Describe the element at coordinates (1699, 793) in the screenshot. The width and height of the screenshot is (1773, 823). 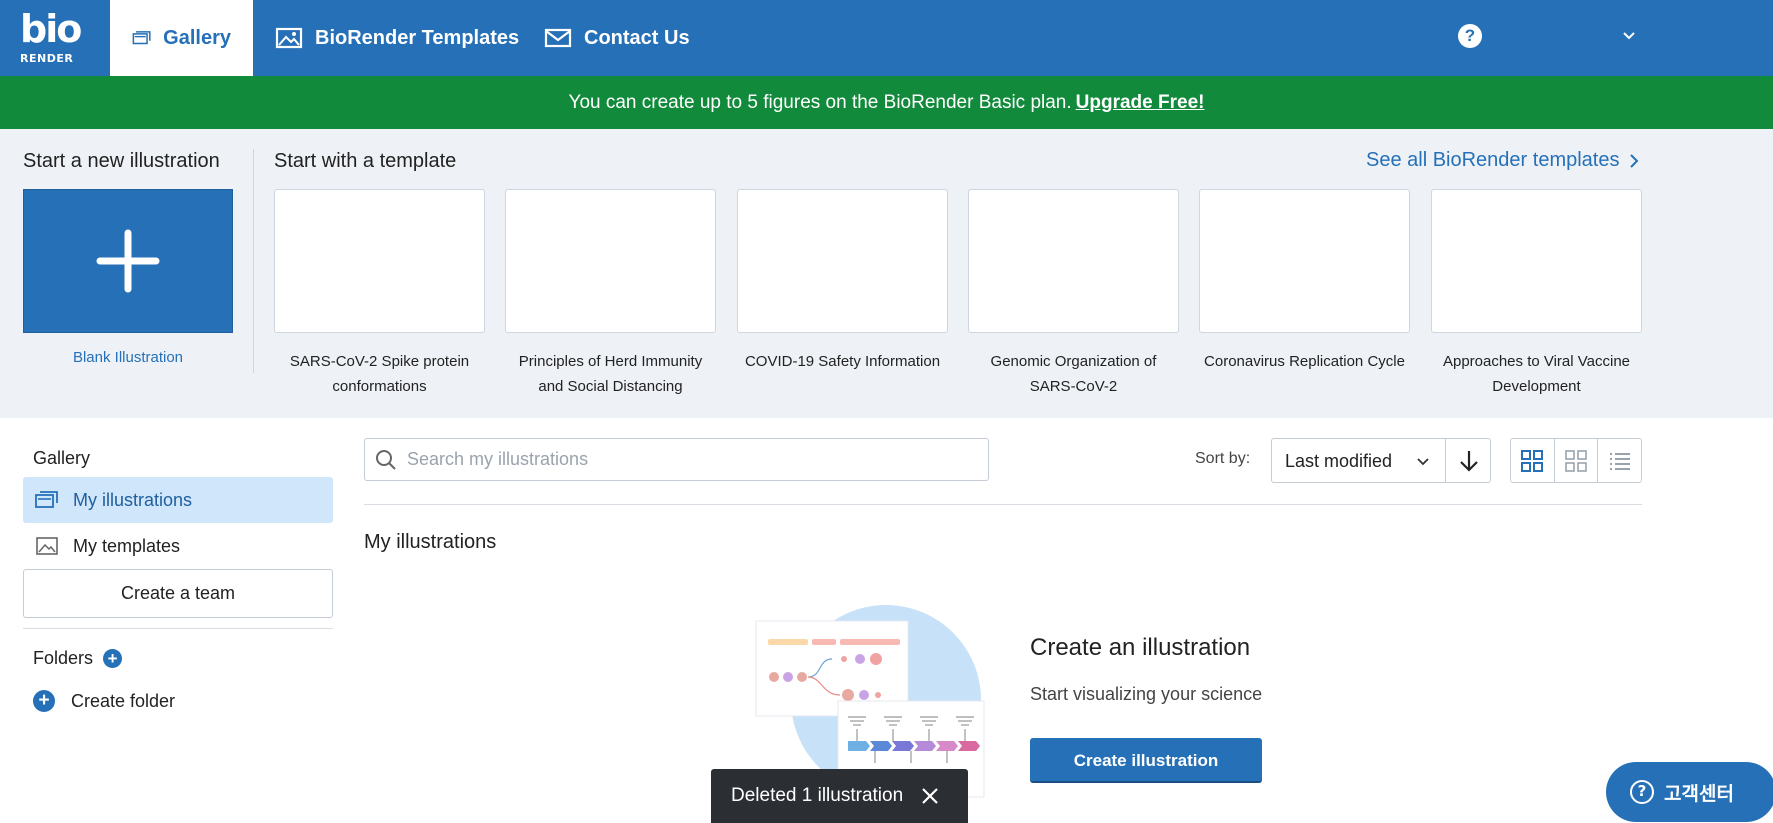
I see `customer-center-label: 고객센터` at that location.